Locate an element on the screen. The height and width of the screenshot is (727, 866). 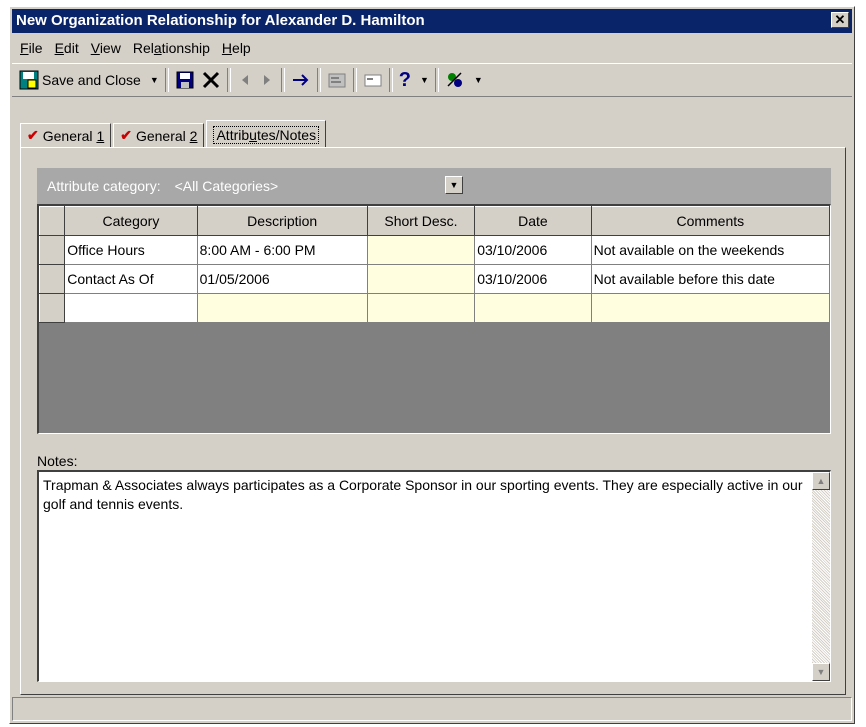
next-icon is located at coordinates (266, 80).